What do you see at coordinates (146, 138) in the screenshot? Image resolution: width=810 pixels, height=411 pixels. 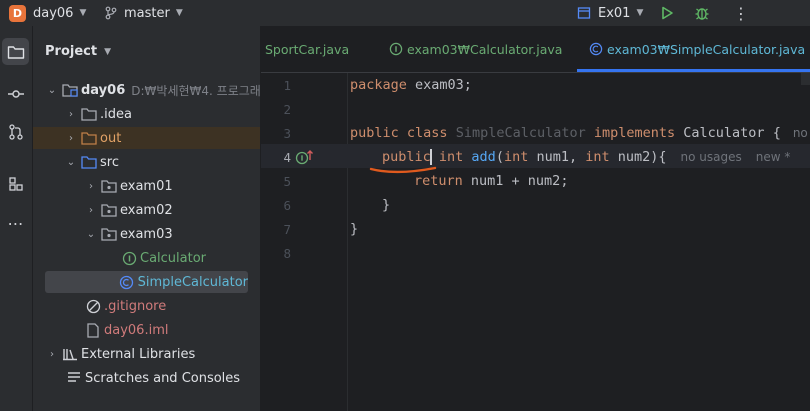 I see `tree-item-out: › out` at bounding box center [146, 138].